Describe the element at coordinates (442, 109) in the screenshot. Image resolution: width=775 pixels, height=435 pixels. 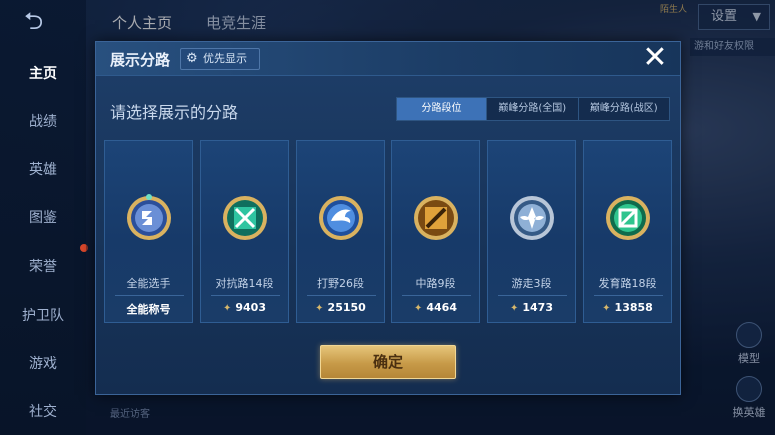
I see `segment-lane-rank: 分路段位` at that location.